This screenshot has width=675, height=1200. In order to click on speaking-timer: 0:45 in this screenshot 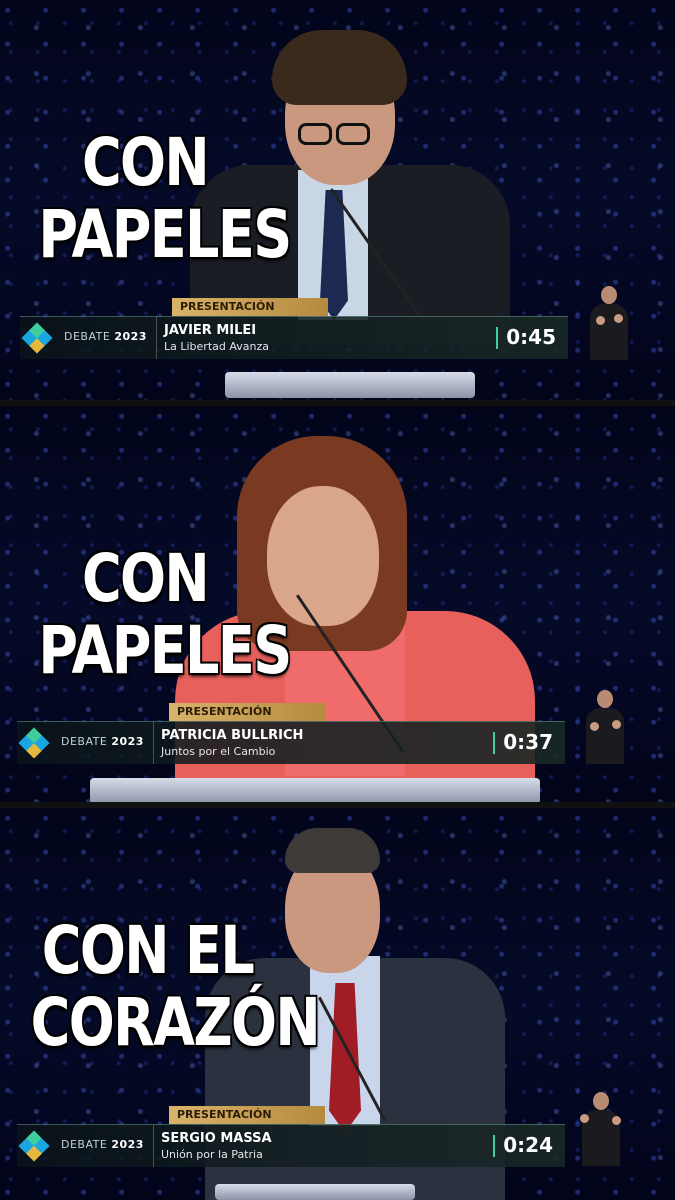, I will do `click(531, 337)`.